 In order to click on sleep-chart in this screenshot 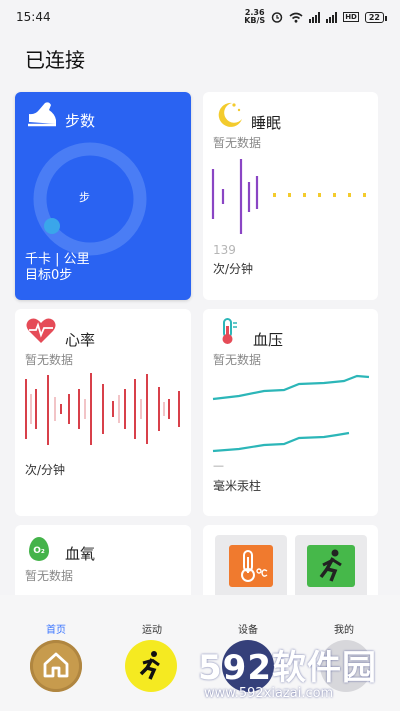, I will do `click(288, 196)`.